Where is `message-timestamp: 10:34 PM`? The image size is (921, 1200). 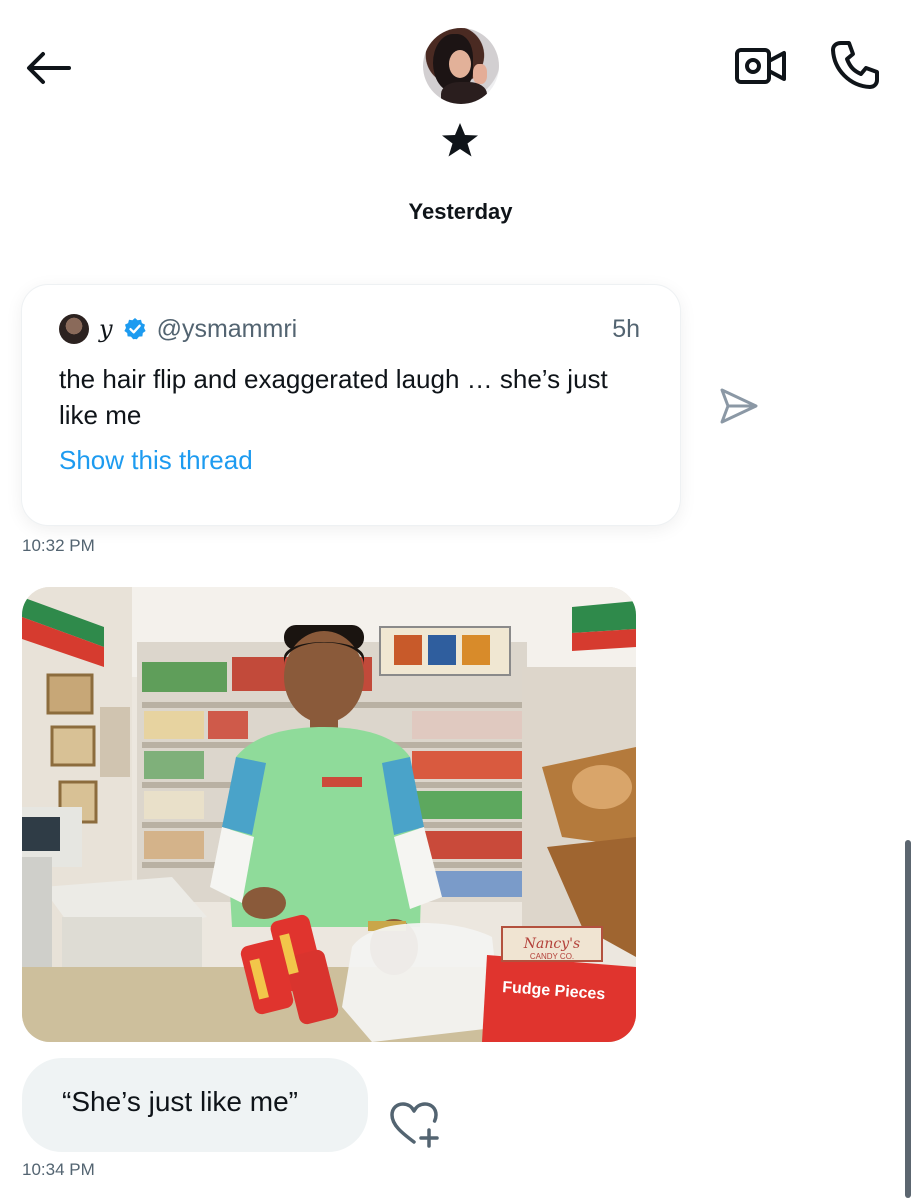
message-timestamp: 10:34 PM is located at coordinates (58, 1169).